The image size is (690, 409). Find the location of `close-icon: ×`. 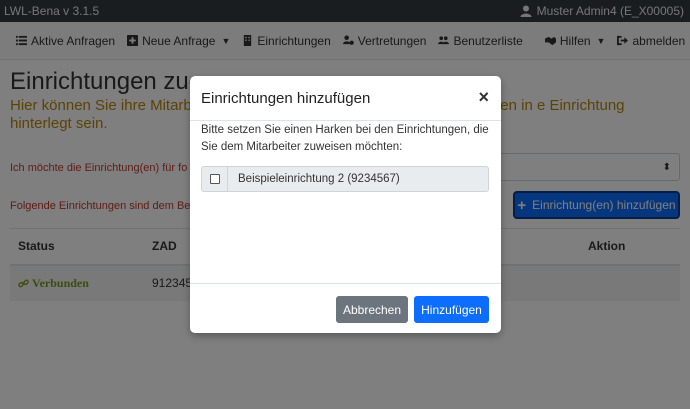

close-icon: × is located at coordinates (483, 97).